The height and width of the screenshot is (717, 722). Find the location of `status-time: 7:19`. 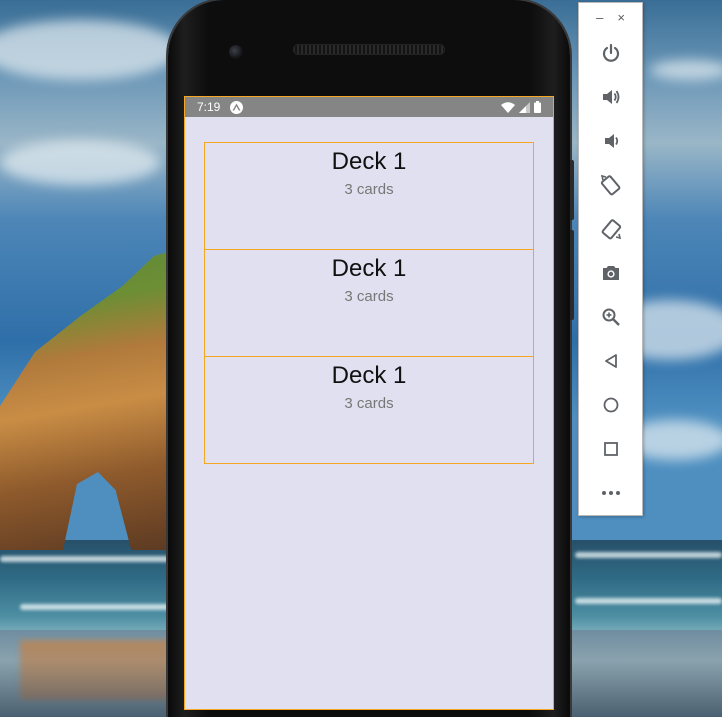

status-time: 7:19 is located at coordinates (209, 107).